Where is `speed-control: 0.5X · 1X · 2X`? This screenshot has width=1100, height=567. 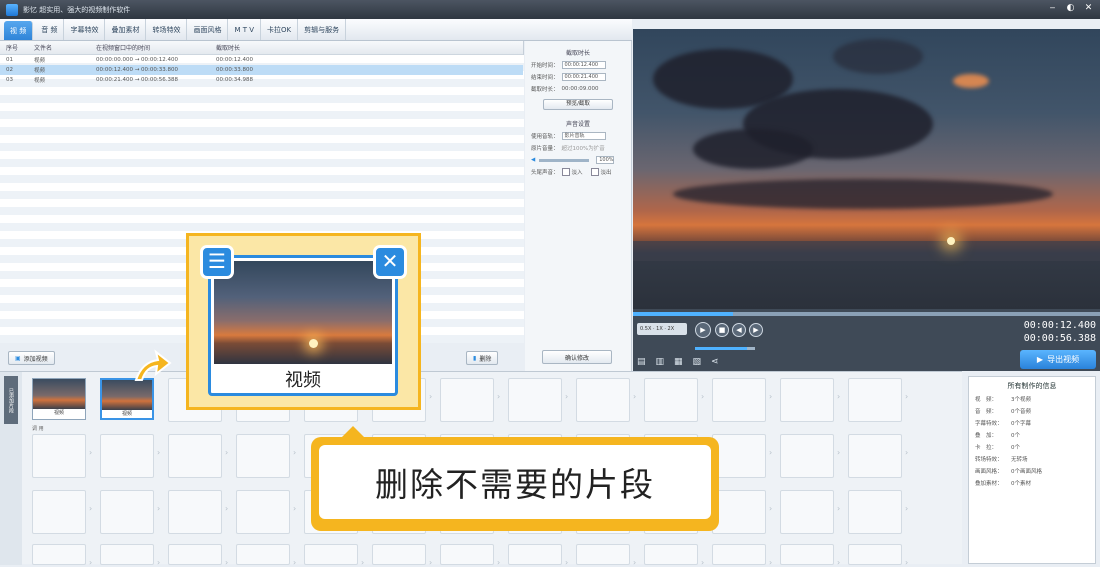 speed-control: 0.5X · 1X · 2X is located at coordinates (662, 329).